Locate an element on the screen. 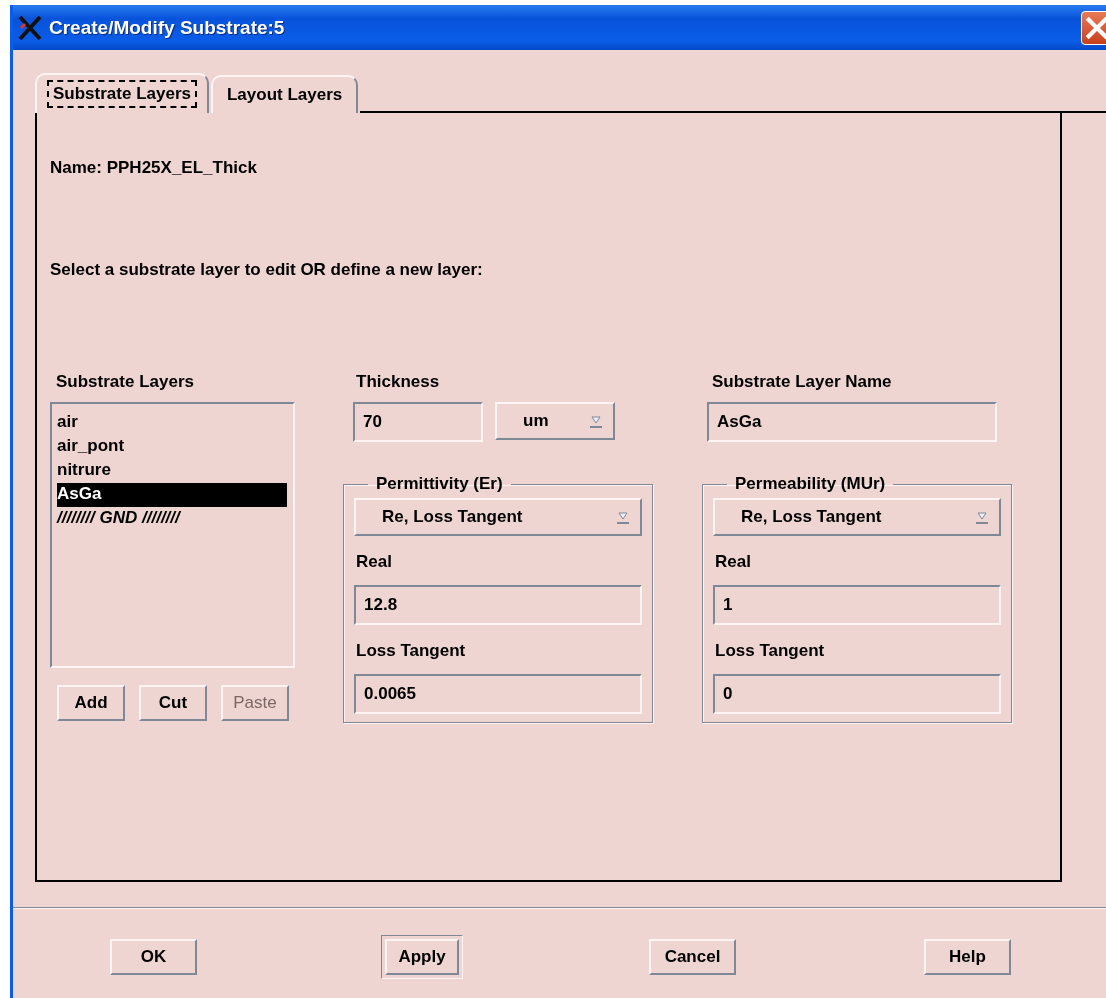 Image resolution: width=1106 pixels, height=998 pixels. list-item: nitrure is located at coordinates (172, 471).